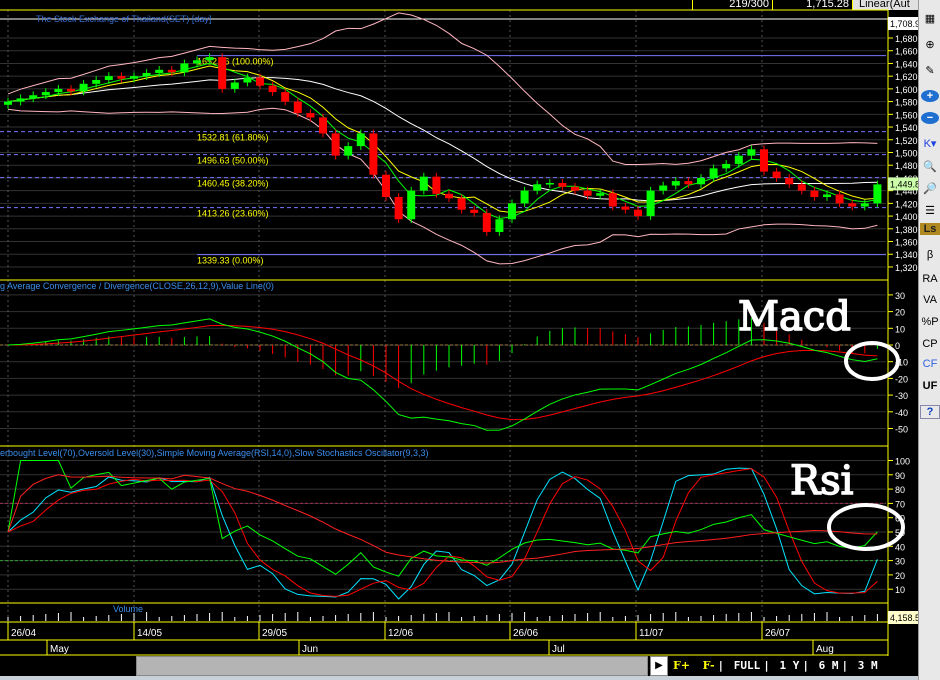  I want to click on month-label: May, so click(59, 649).